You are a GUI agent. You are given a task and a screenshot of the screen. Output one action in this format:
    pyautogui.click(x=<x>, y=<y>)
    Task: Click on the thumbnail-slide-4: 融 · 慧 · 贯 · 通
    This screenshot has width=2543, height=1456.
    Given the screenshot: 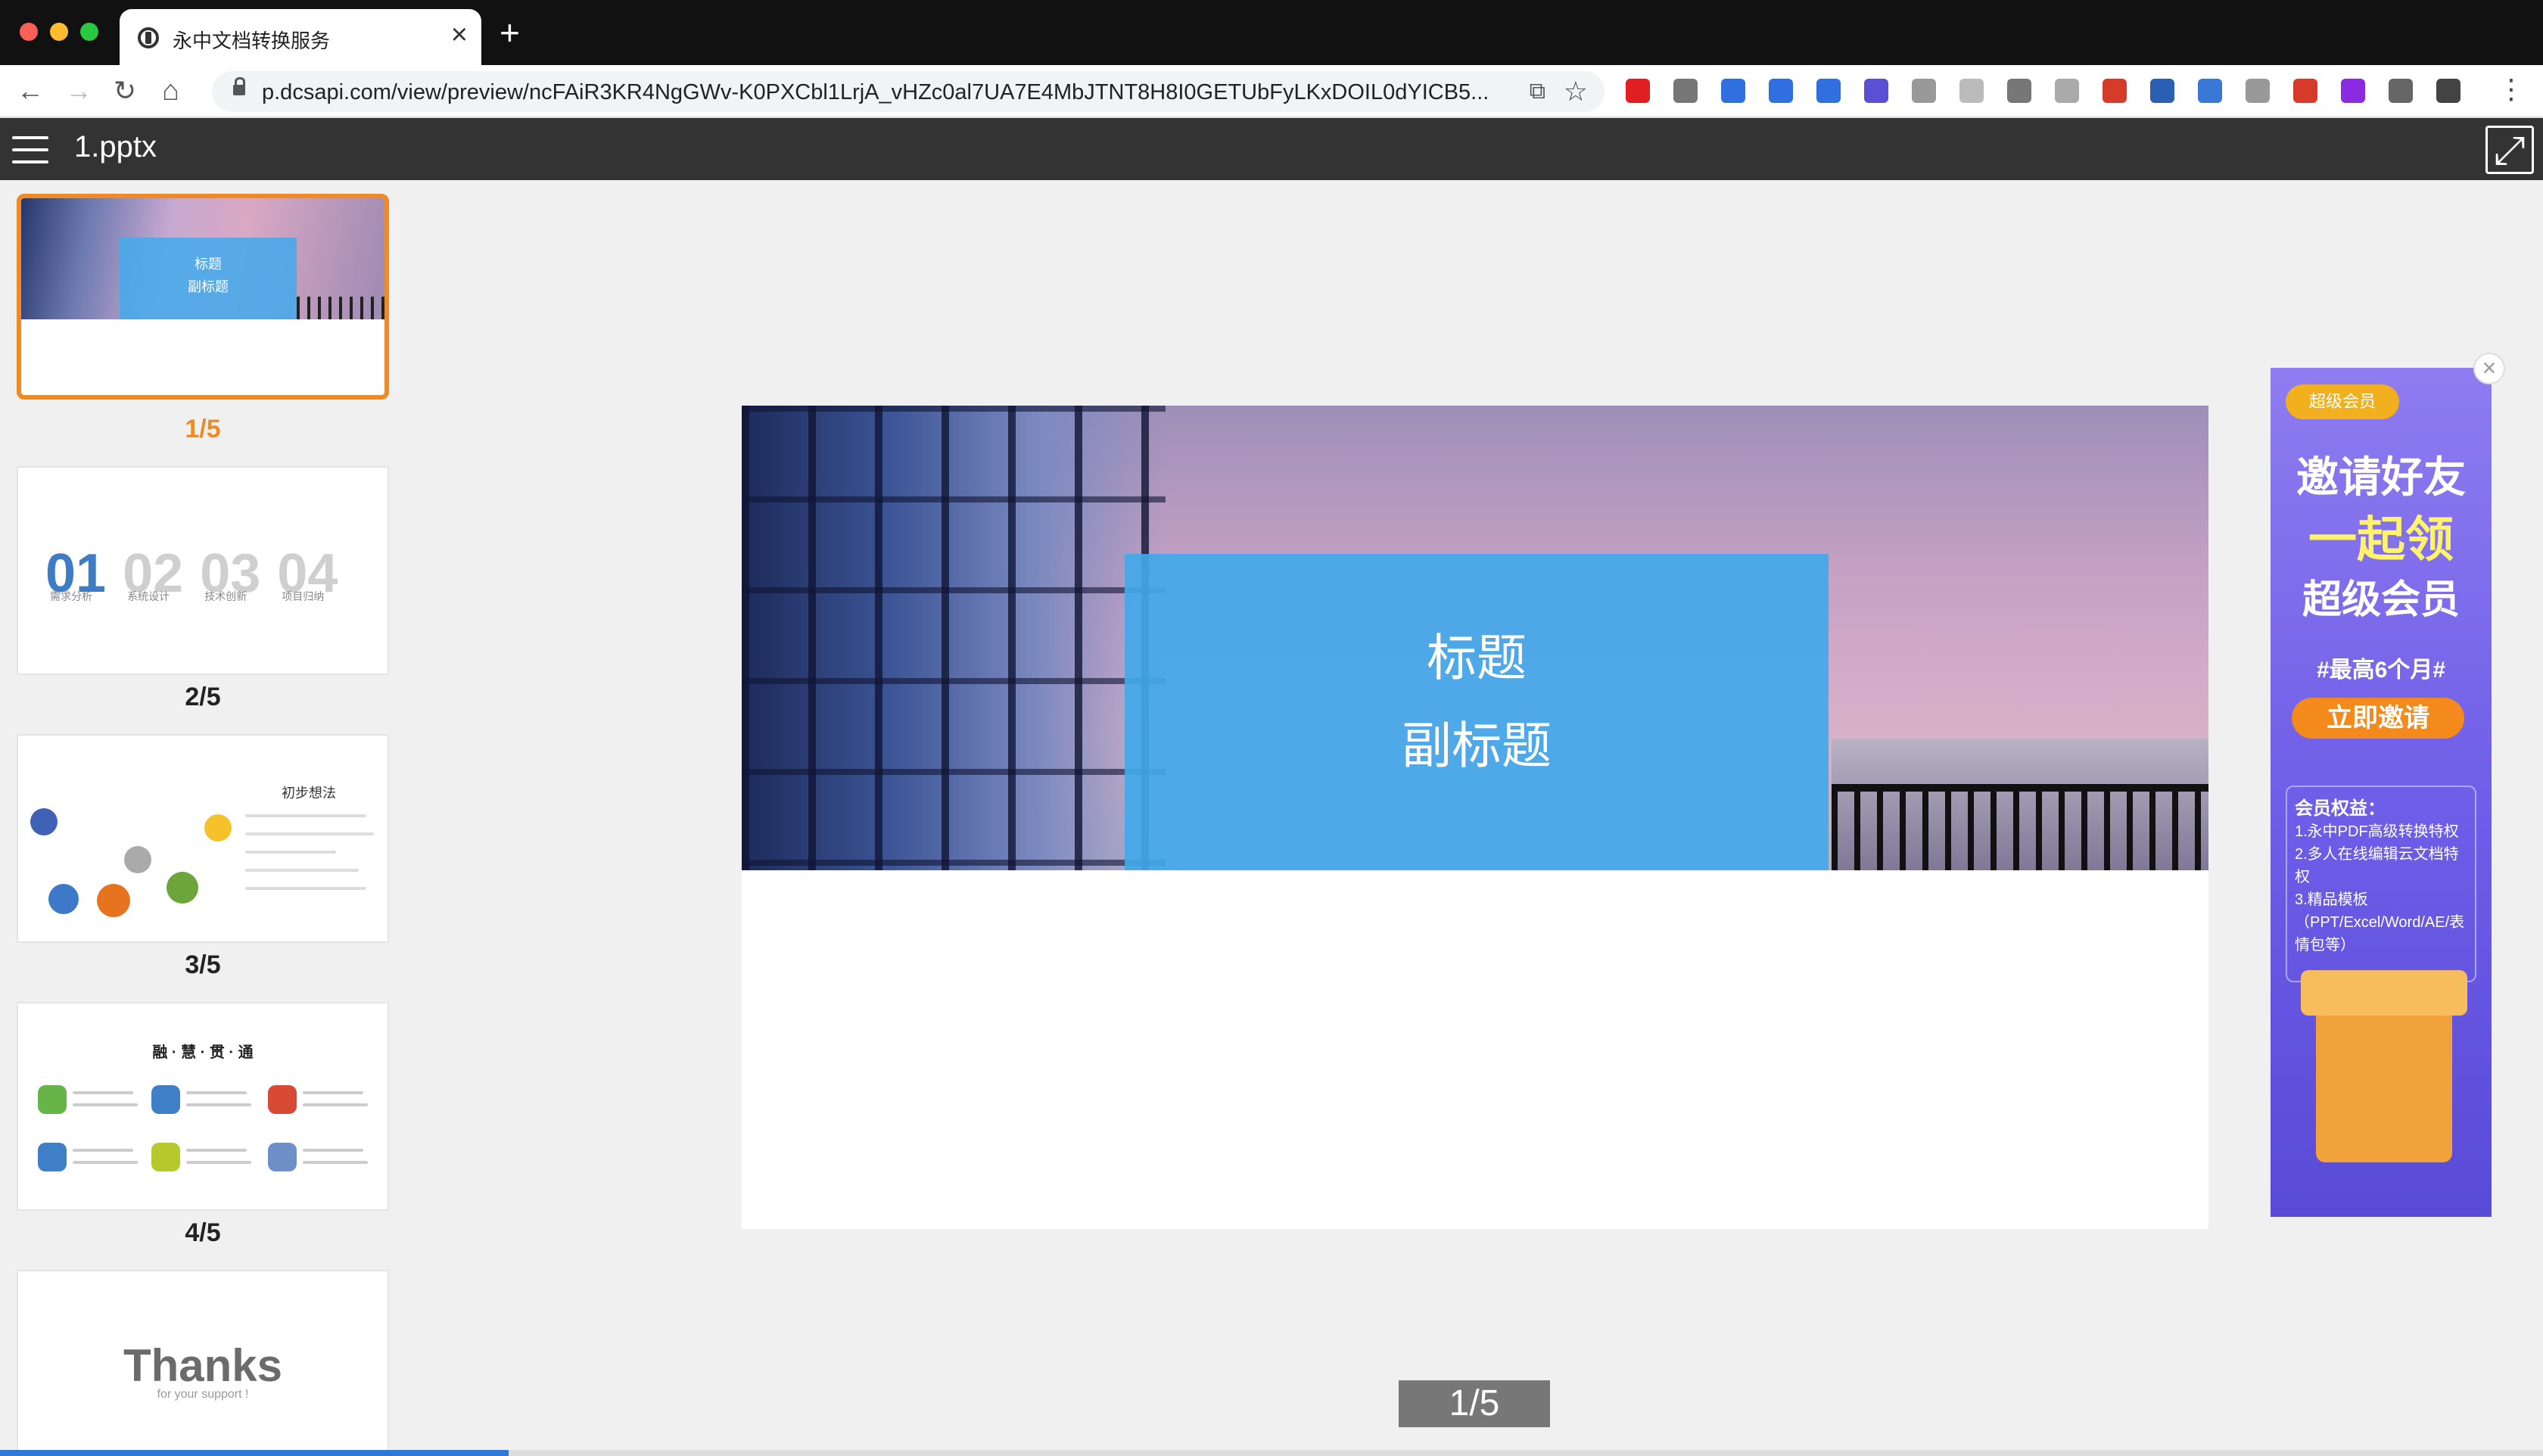 What is the action you would take?
    pyautogui.click(x=203, y=1106)
    